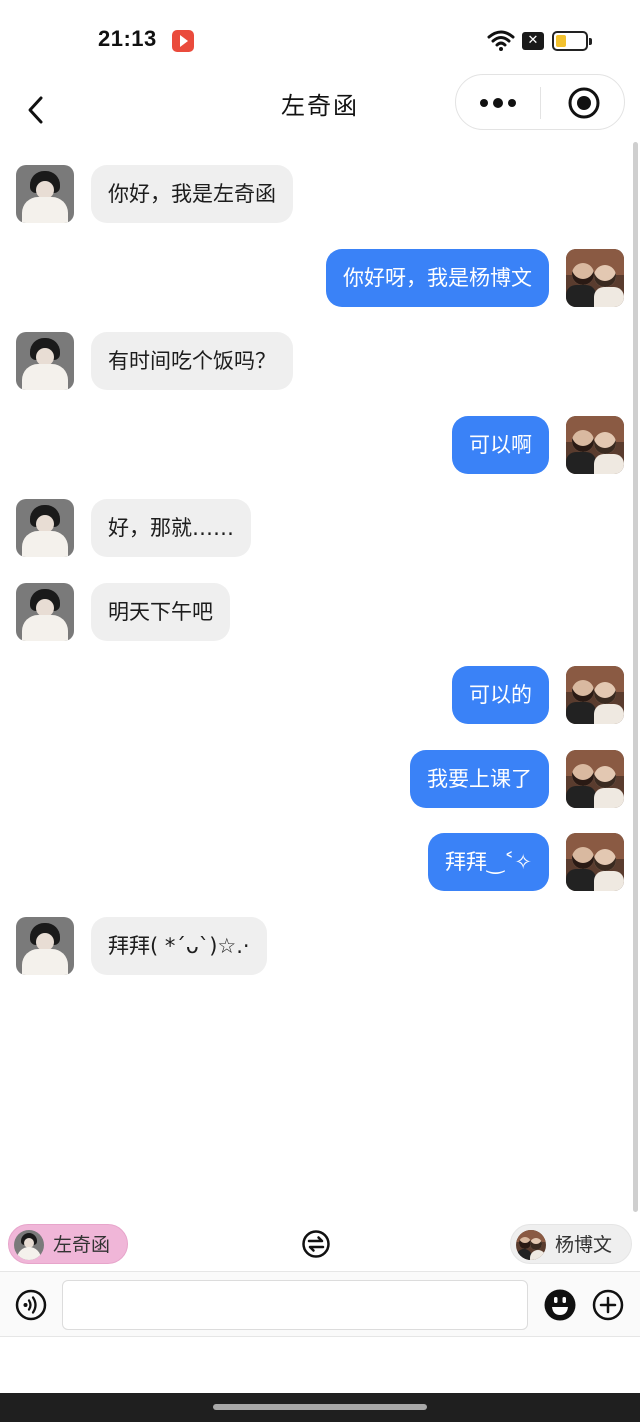 This screenshot has height=1422, width=640. What do you see at coordinates (500, 695) in the screenshot?
I see `message-bubble: 可以的` at bounding box center [500, 695].